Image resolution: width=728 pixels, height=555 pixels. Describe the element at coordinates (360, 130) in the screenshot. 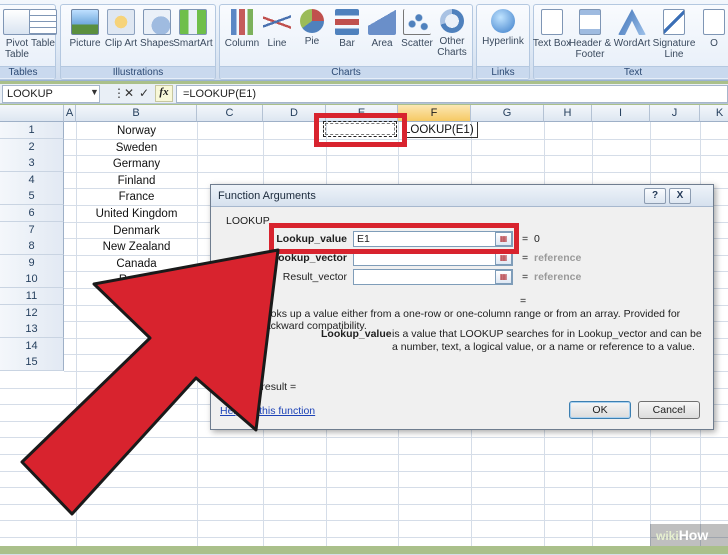

I see `highlight-box-e1` at that location.